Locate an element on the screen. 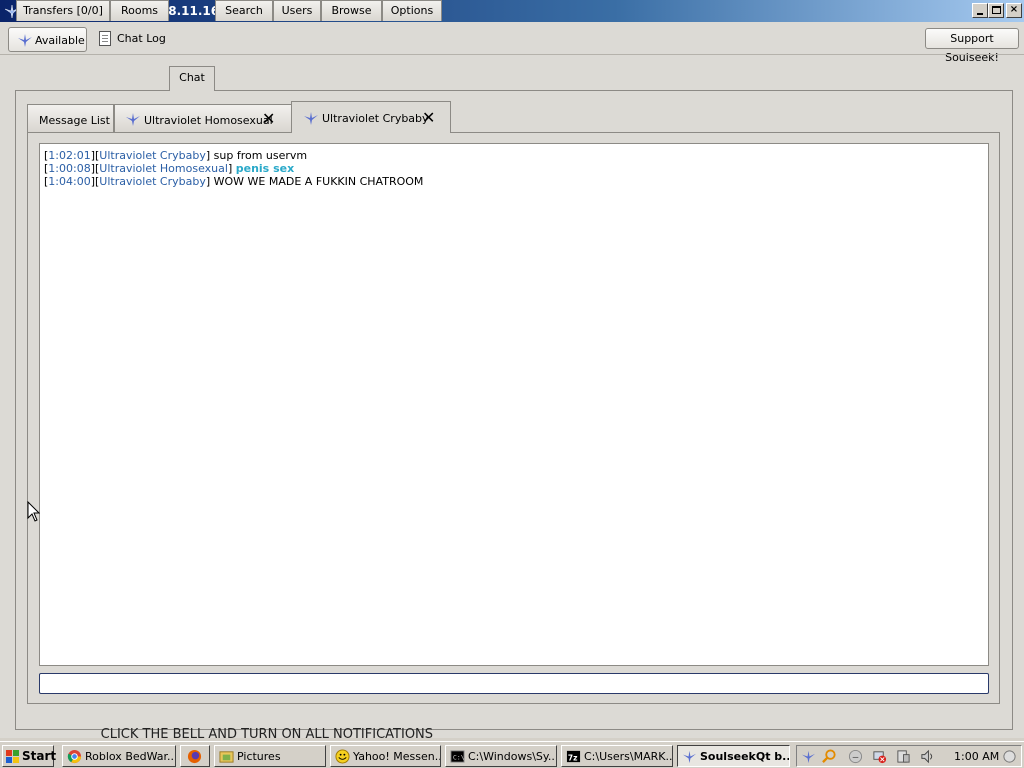 This screenshot has width=1024, height=768. chat-log-button: Chat Log is located at coordinates (141, 38).